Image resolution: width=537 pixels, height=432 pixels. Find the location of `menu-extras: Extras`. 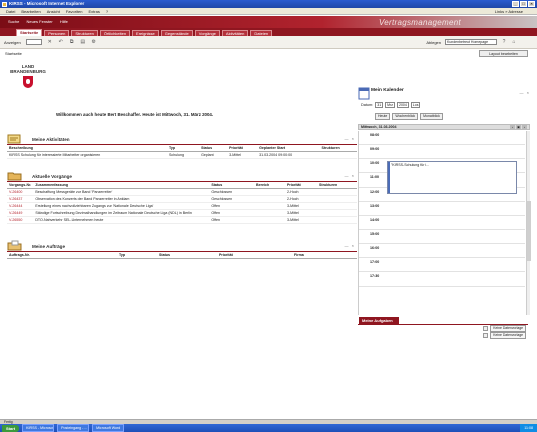

menu-extras: Extras is located at coordinates (94, 11).